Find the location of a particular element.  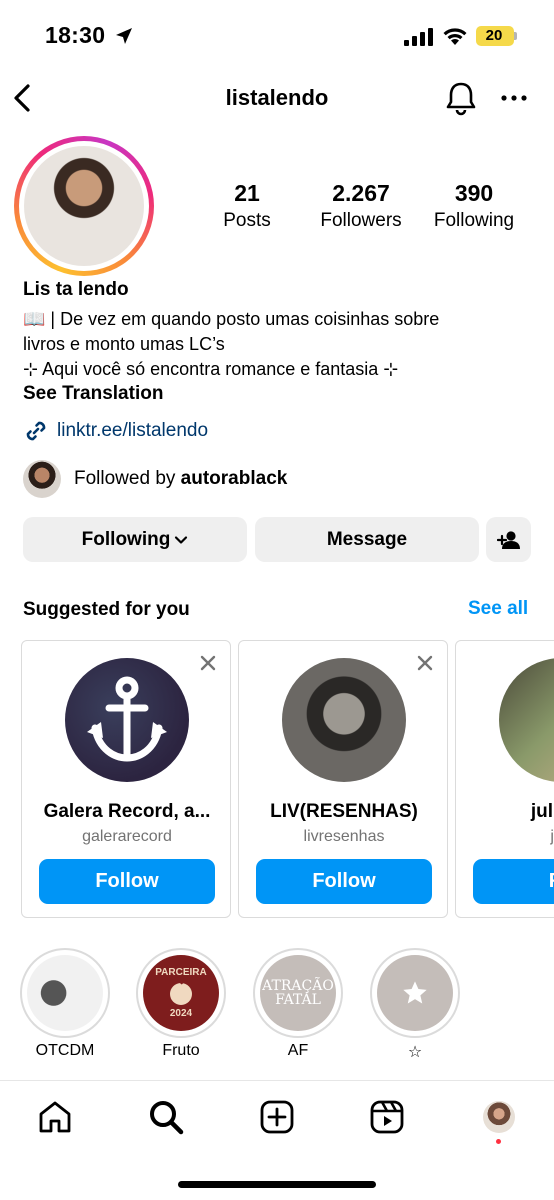

message-button: Message is located at coordinates (367, 539).